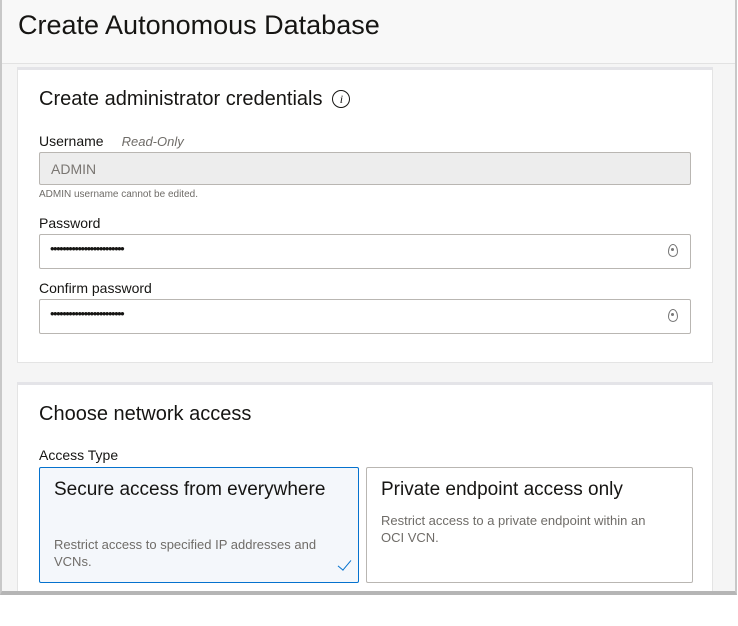 This screenshot has height=626, width=738. I want to click on info-icon: i, so click(341, 99).